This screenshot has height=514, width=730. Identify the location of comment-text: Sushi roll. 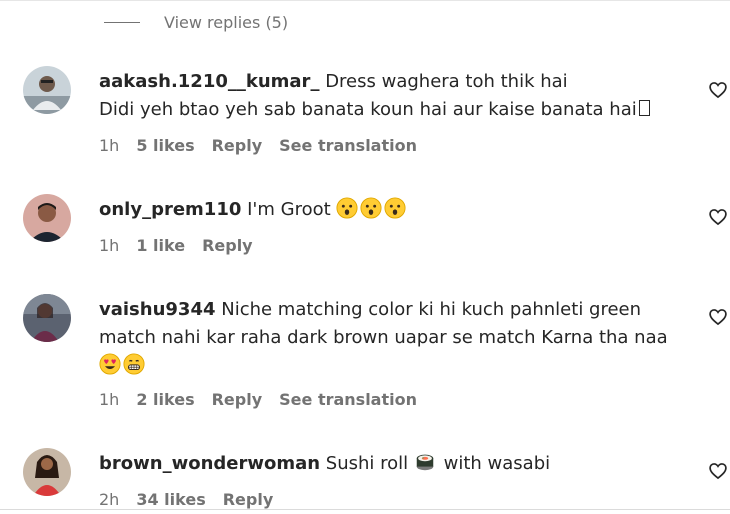
(367, 463).